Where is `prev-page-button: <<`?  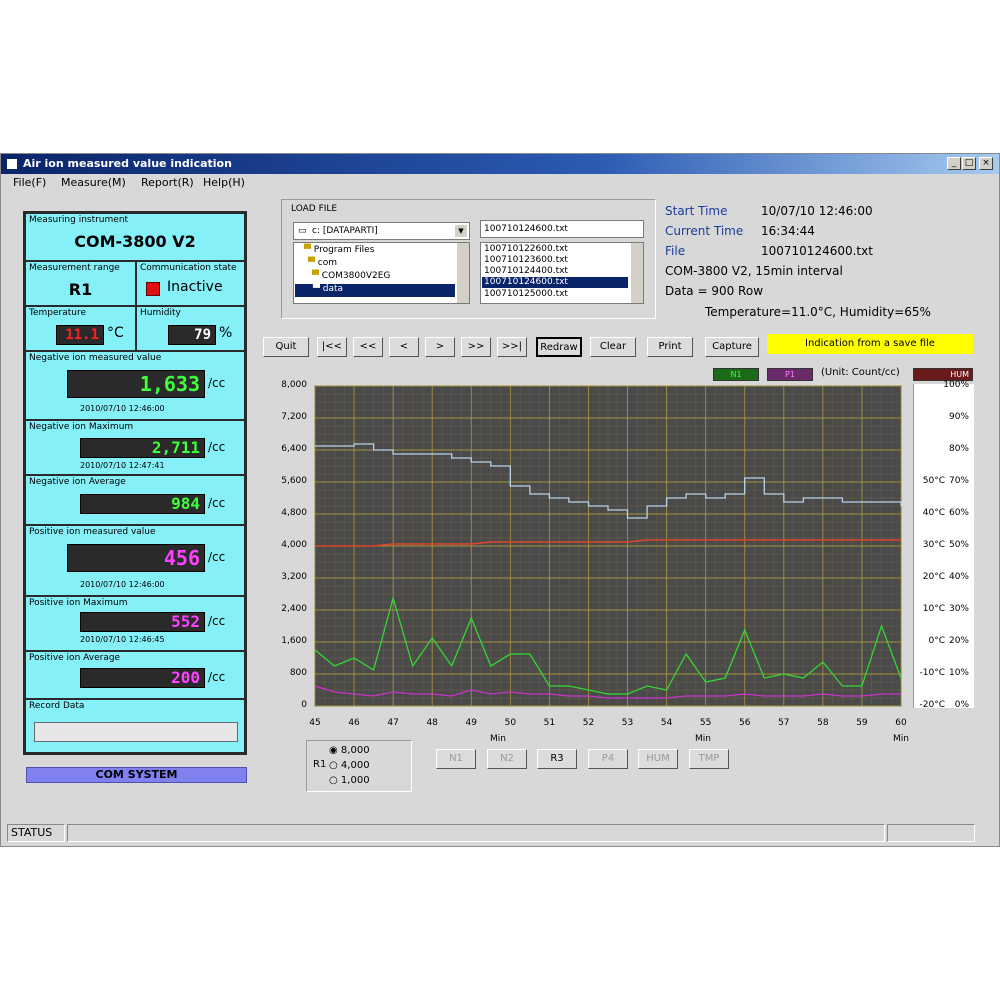 prev-page-button: << is located at coordinates (368, 347).